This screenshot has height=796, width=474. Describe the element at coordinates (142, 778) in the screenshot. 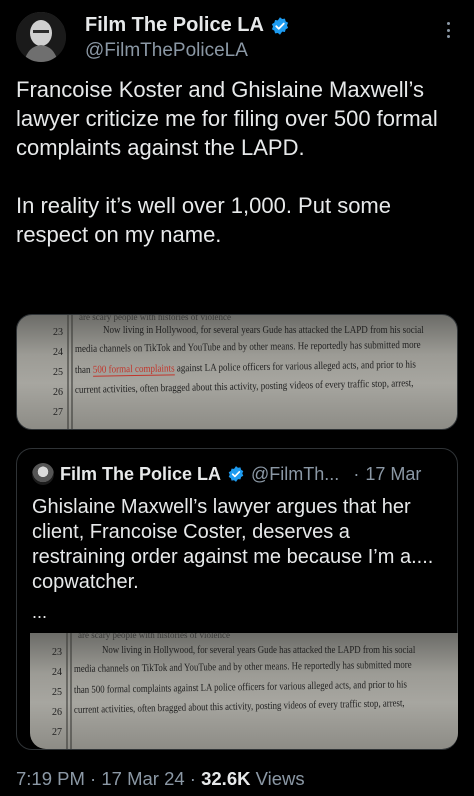

I see `tweet-date: 17 Mar 24` at that location.